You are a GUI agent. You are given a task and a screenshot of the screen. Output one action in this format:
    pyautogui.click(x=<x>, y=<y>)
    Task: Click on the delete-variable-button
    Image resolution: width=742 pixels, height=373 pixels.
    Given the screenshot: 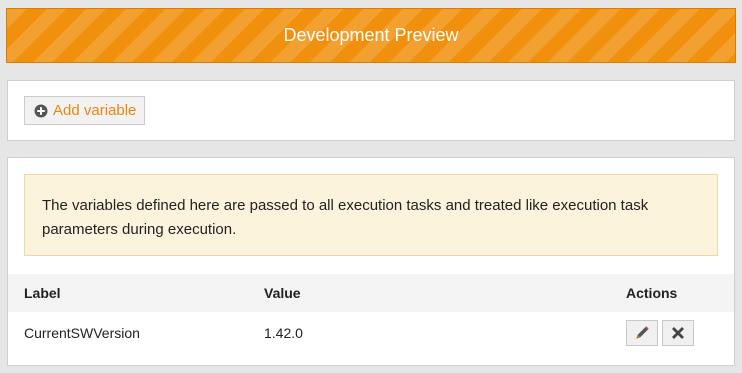 What is the action you would take?
    pyautogui.click(x=678, y=333)
    